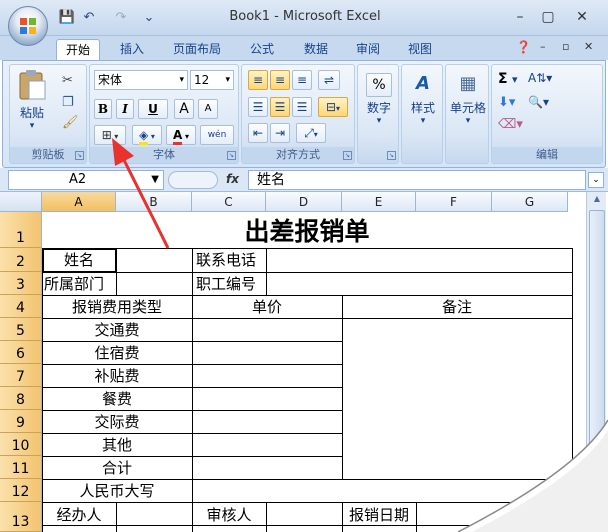 The image size is (608, 532). What do you see at coordinates (368, 49) in the screenshot?
I see `tab-review: 审阅` at bounding box center [368, 49].